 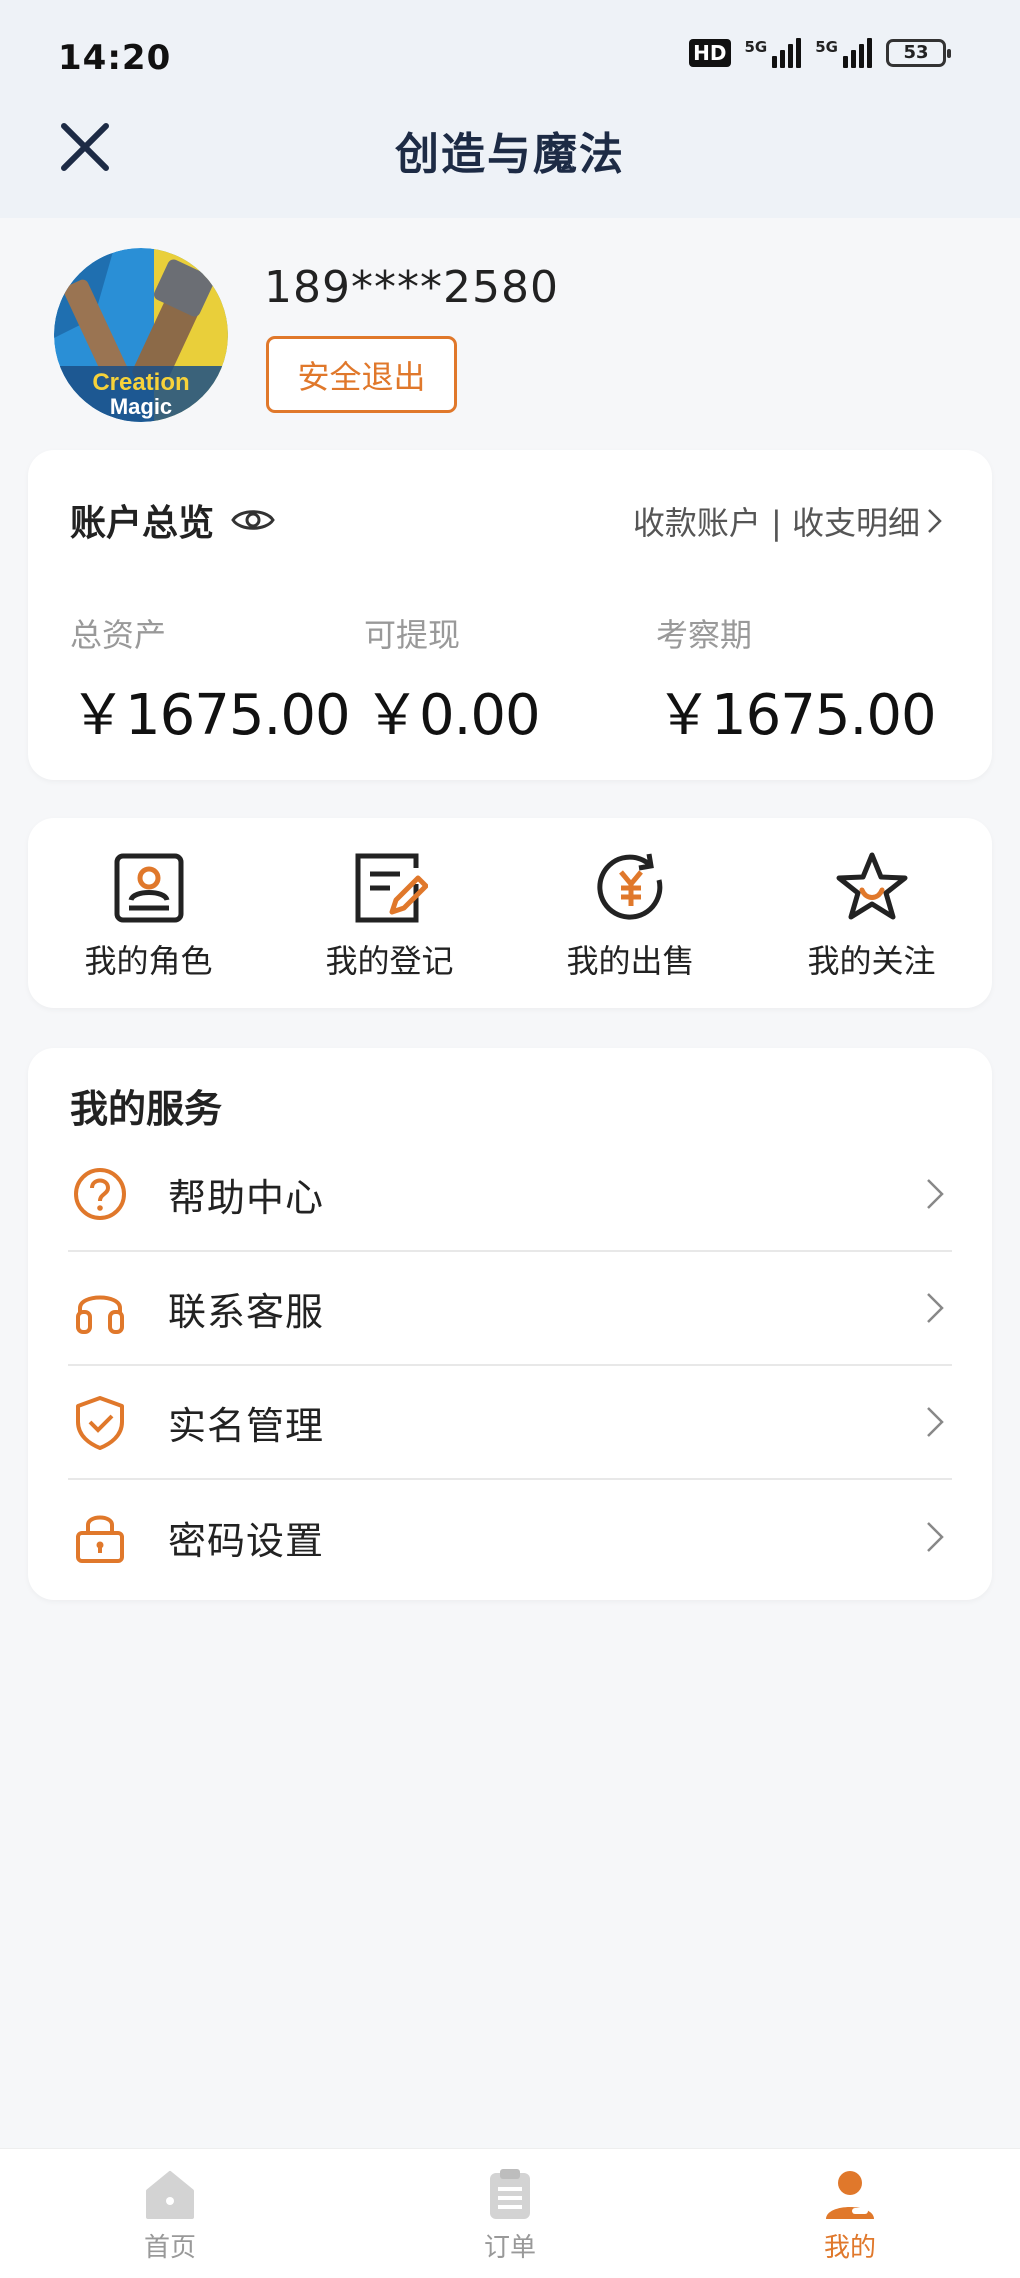 What do you see at coordinates (100, 1423) in the screenshot?
I see `shield-check-icon` at bounding box center [100, 1423].